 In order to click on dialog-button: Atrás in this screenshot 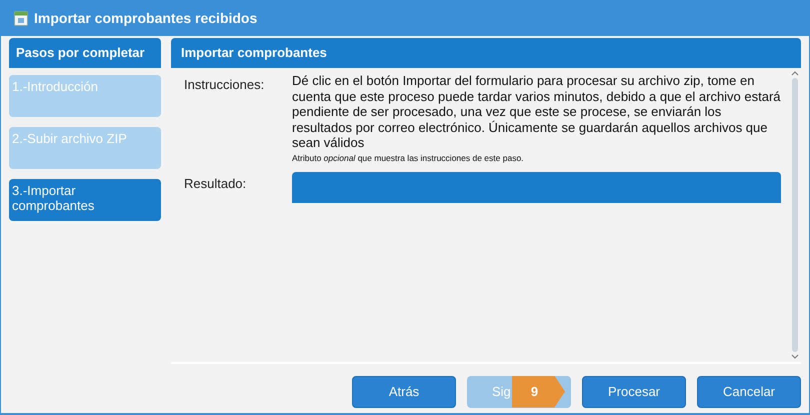, I will do `click(404, 392)`.